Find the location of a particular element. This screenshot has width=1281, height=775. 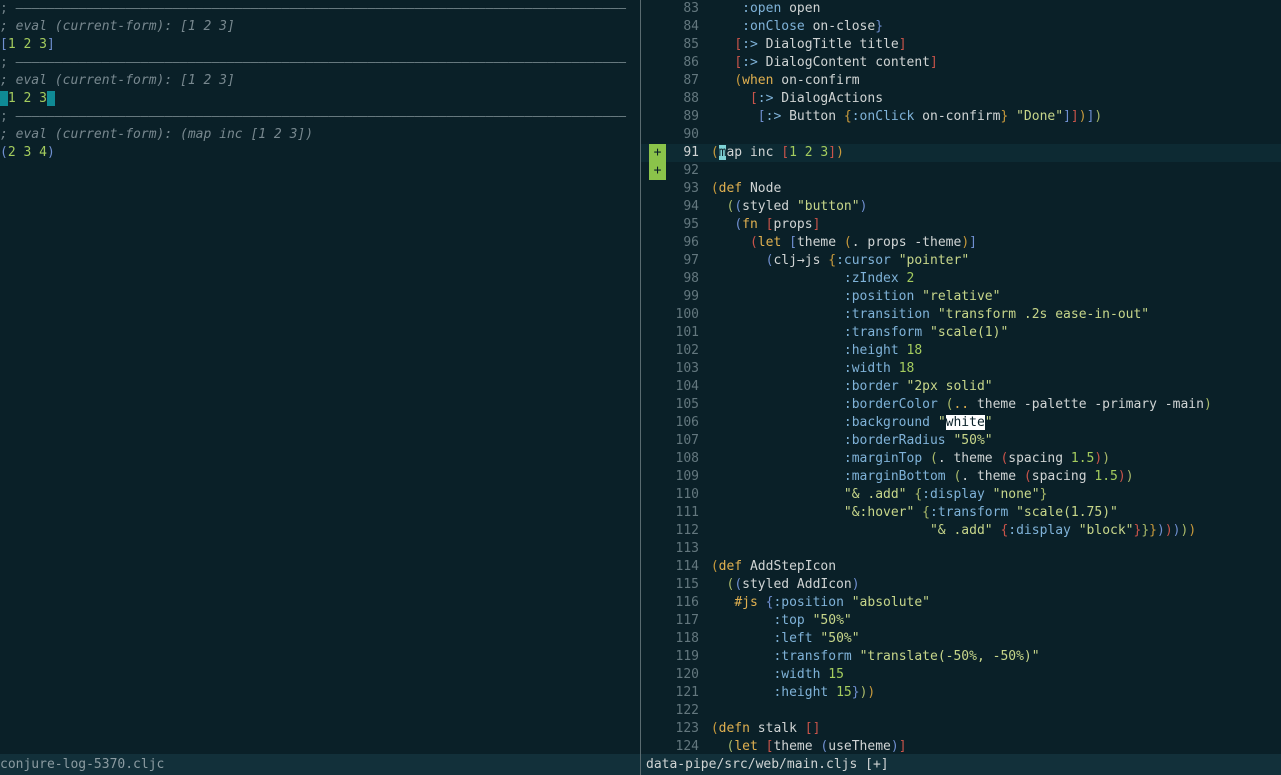

editor-line: 103 :width 18 is located at coordinates (961, 369).